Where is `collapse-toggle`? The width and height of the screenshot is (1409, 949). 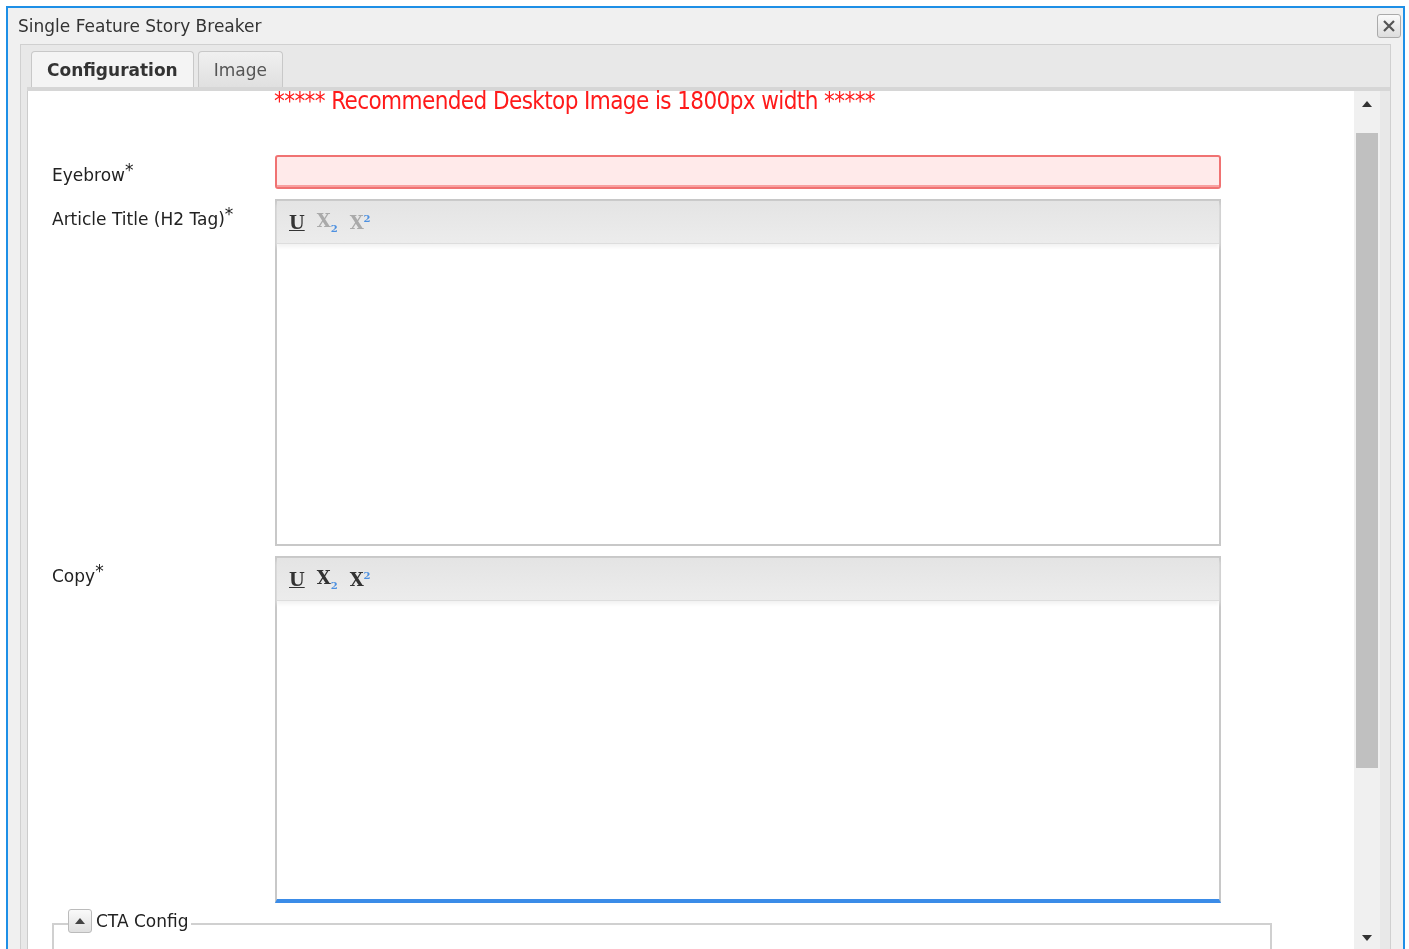 collapse-toggle is located at coordinates (80, 921).